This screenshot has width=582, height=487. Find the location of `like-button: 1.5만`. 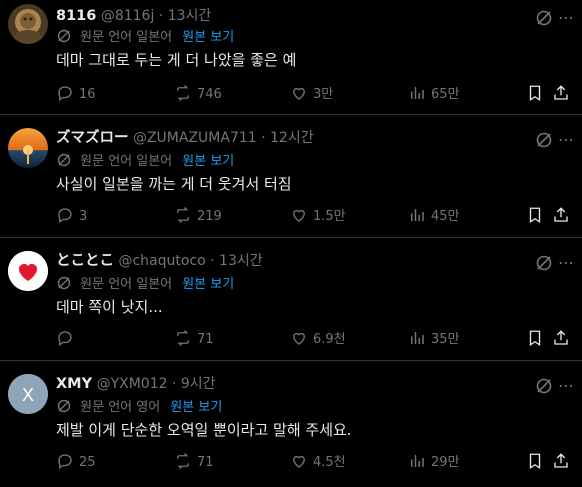

like-button: 1.5만 is located at coordinates (318, 216).